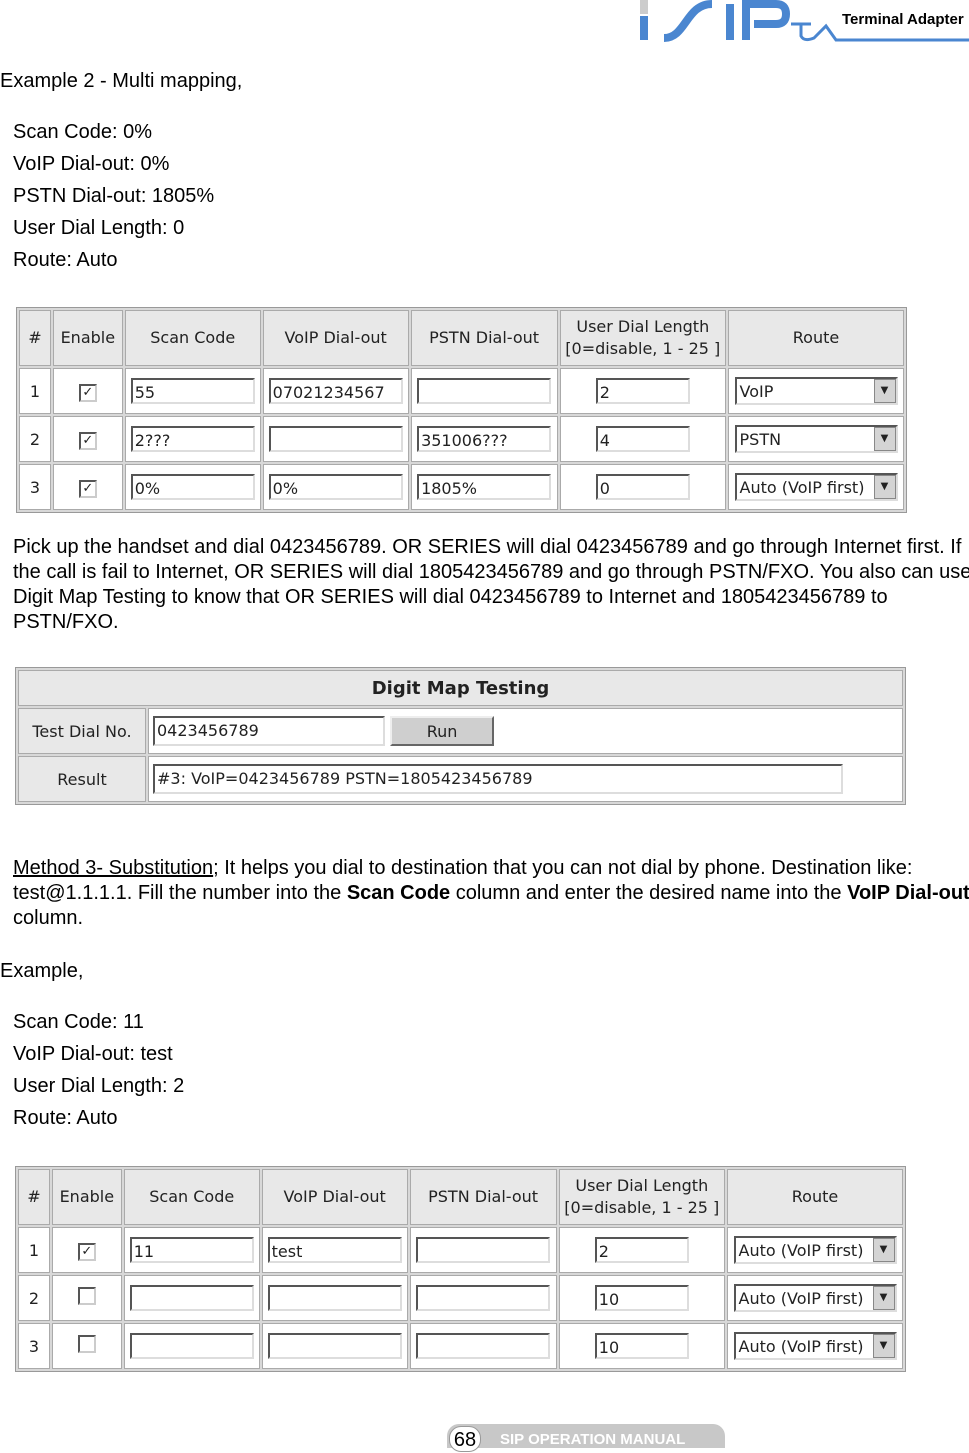 The height and width of the screenshot is (1453, 969). I want to click on table-row: 2 10 Auto (VoIP first) ▼, so click(460, 1298).